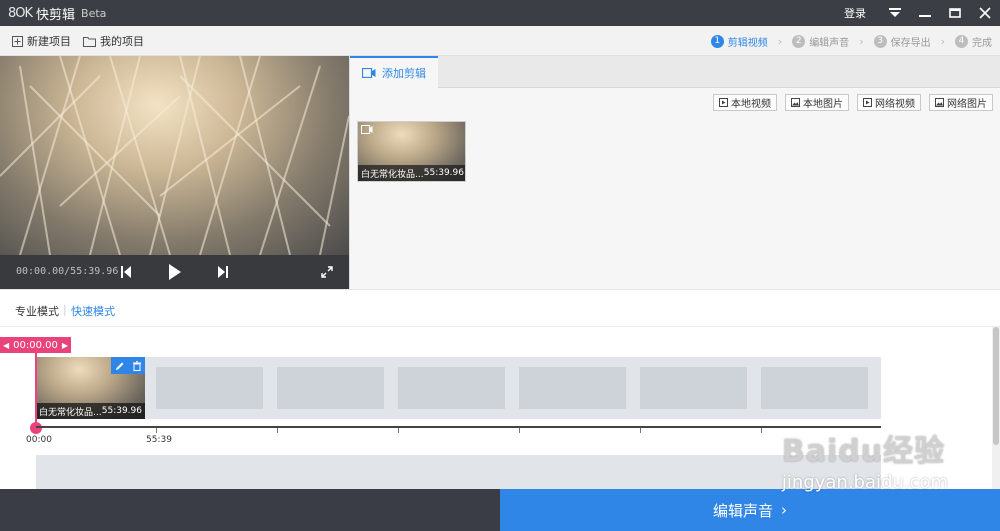  What do you see at coordinates (94, 13) in the screenshot?
I see `app-version: Beta` at bounding box center [94, 13].